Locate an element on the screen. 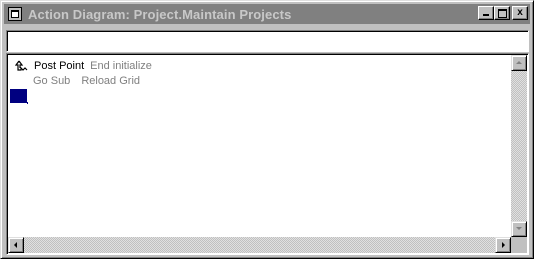 This screenshot has height=259, width=534. maximize-button is located at coordinates (502, 13).